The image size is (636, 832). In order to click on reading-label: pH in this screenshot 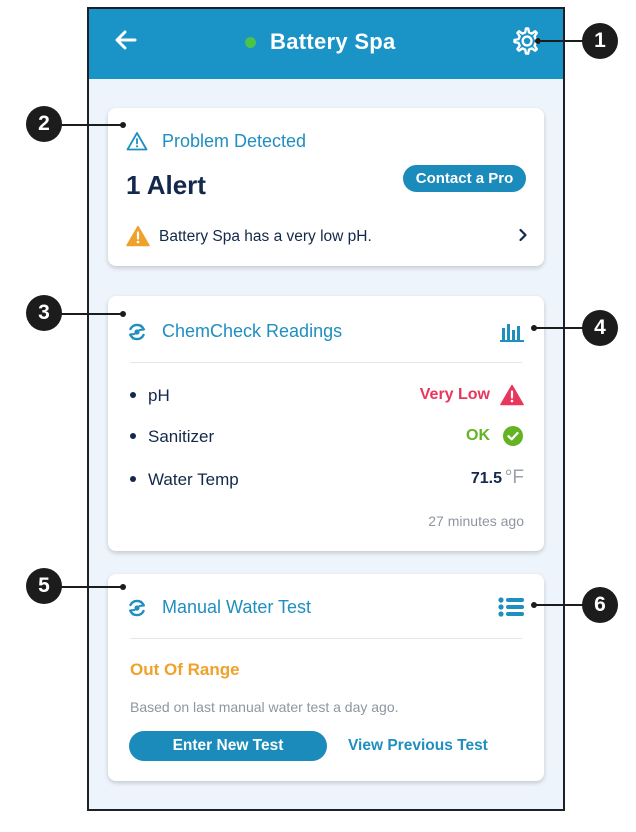, I will do `click(159, 395)`.